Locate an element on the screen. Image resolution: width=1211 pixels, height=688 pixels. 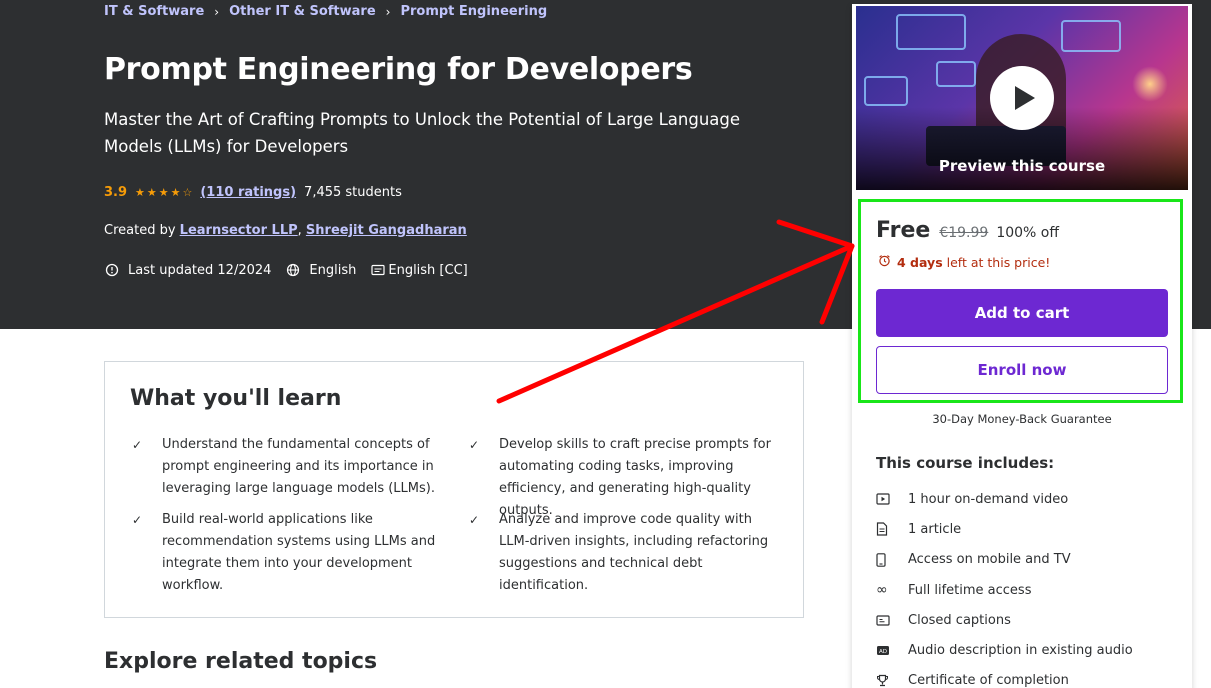
play-button-icon is located at coordinates (1022, 98).